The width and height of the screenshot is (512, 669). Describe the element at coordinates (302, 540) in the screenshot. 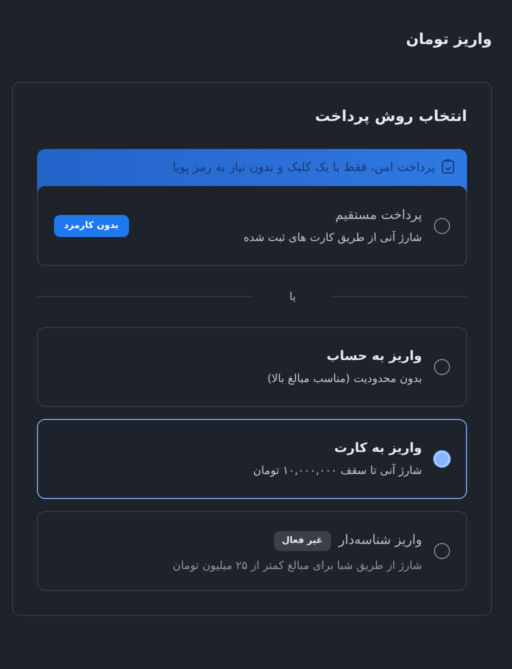

I see `status-badge: غیر فعال` at that location.